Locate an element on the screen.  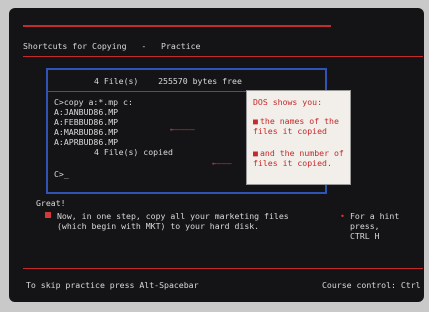
hint-text: For a hint press, CTRL H is located at coordinates (375, 226).